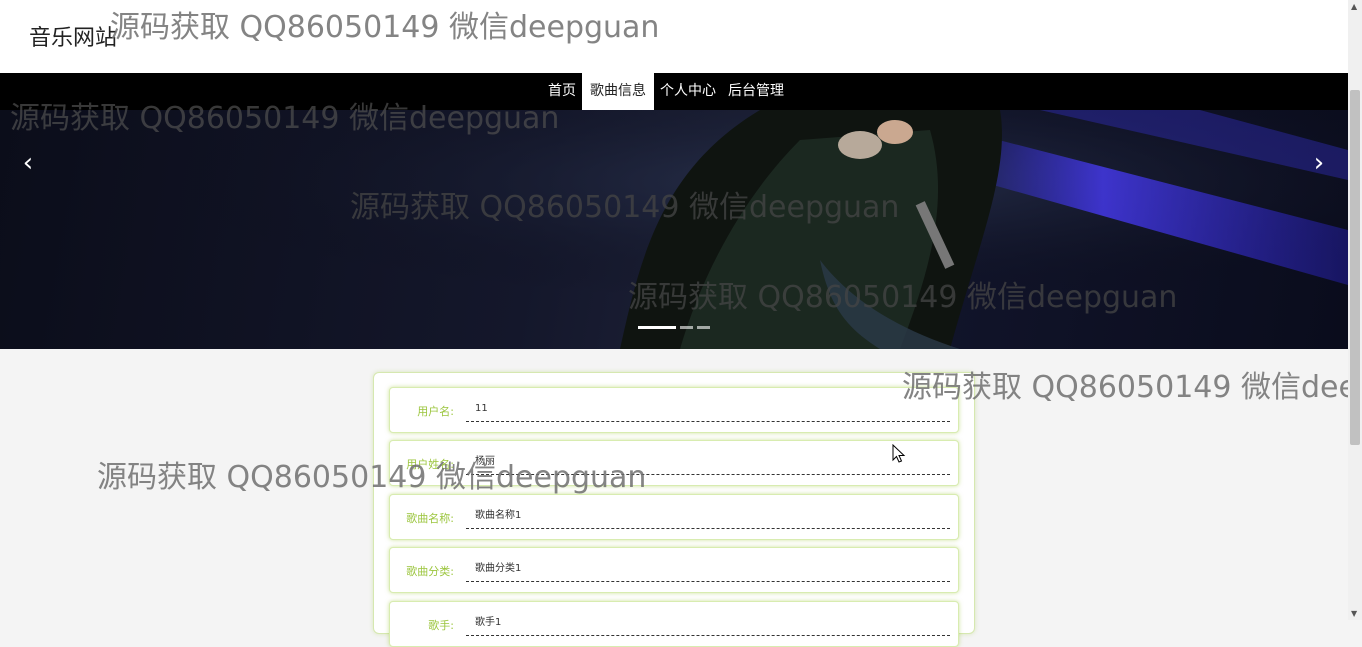 The width and height of the screenshot is (1362, 647). I want to click on nav-item-home: 首页, so click(562, 91).